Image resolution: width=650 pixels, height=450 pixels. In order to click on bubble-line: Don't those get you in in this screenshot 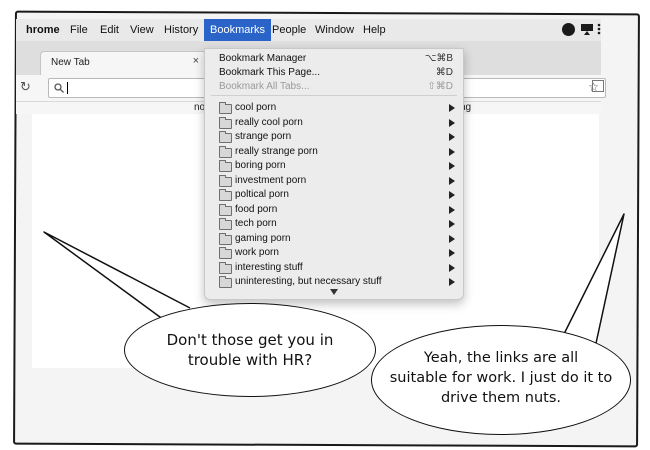, I will do `click(250, 340)`.